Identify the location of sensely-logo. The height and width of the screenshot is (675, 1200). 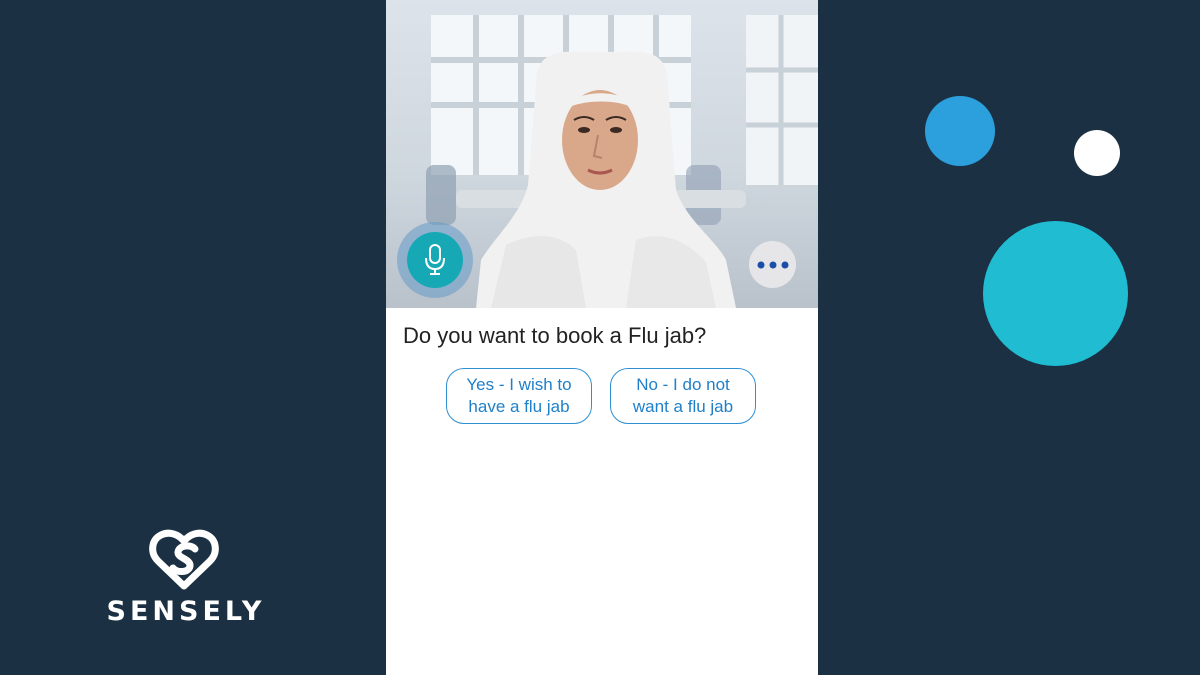
(184, 560).